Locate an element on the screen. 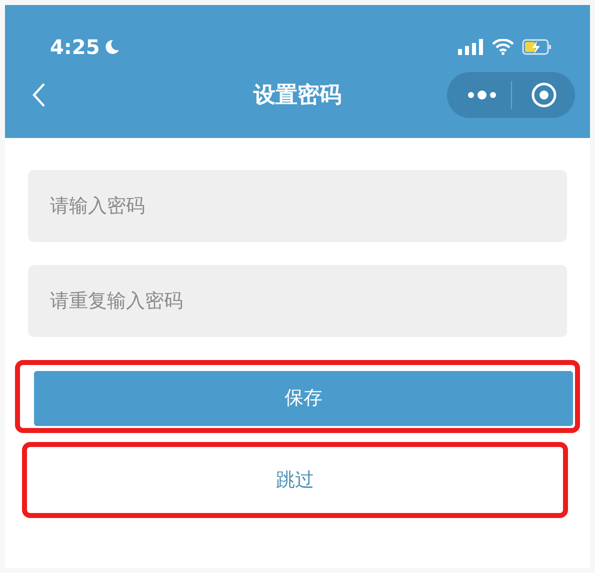  close-icon is located at coordinates (544, 95).